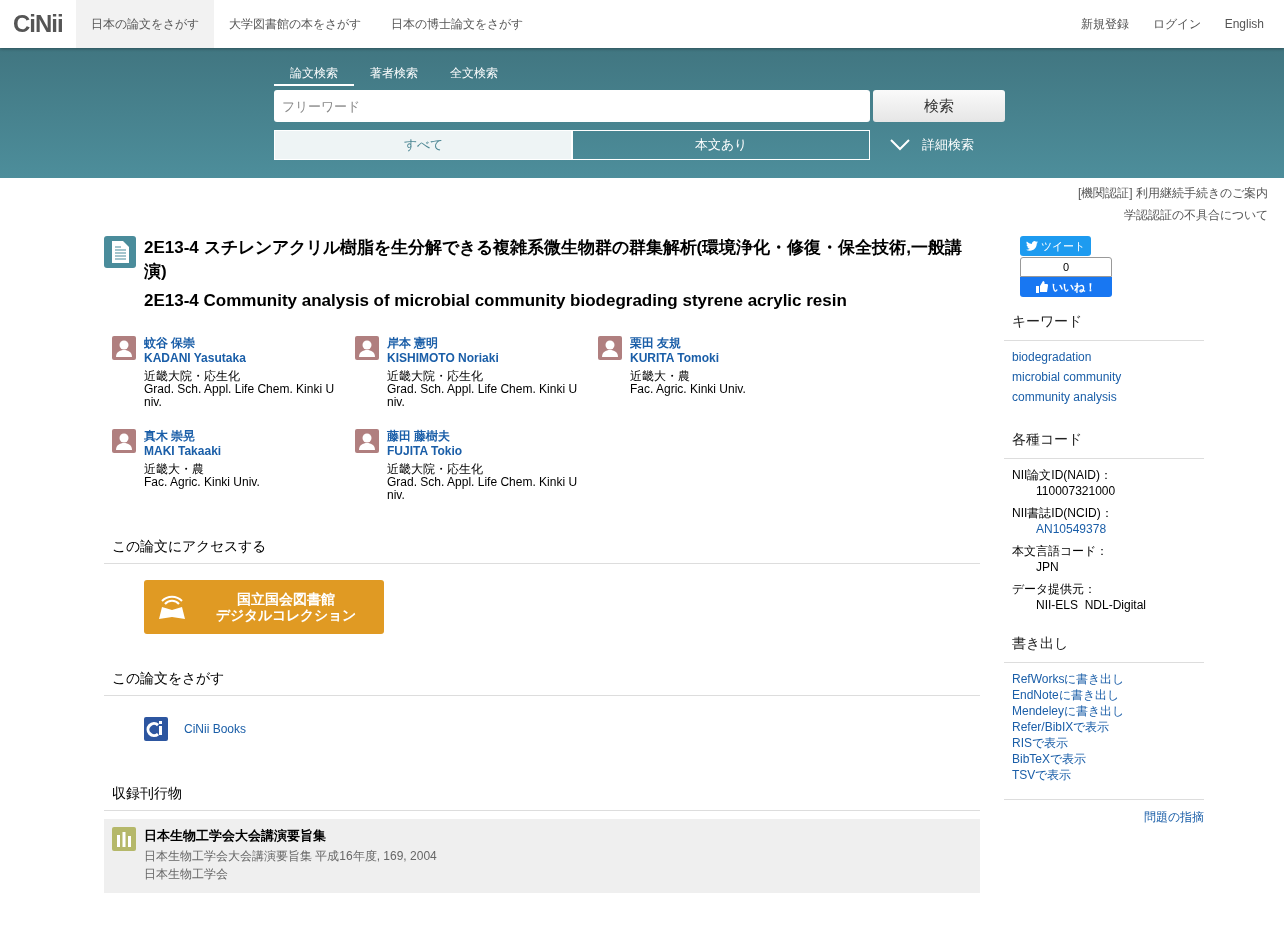  I want to click on section-heading: 収録刊行物, so click(147, 792).